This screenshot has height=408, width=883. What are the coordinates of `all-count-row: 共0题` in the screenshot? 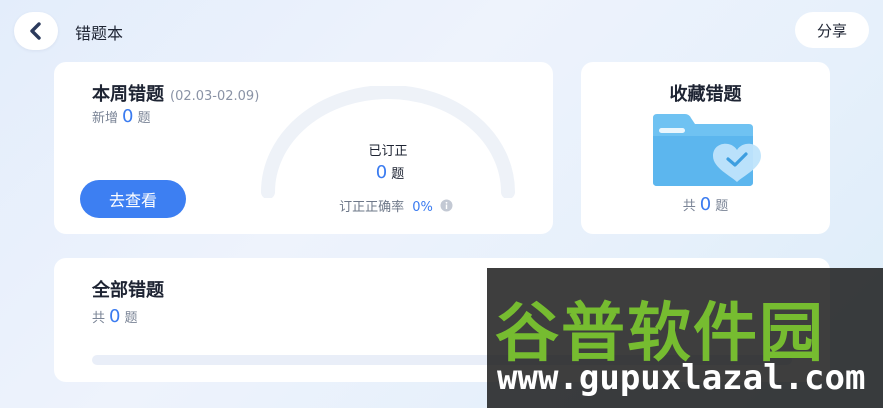 It's located at (114, 316).